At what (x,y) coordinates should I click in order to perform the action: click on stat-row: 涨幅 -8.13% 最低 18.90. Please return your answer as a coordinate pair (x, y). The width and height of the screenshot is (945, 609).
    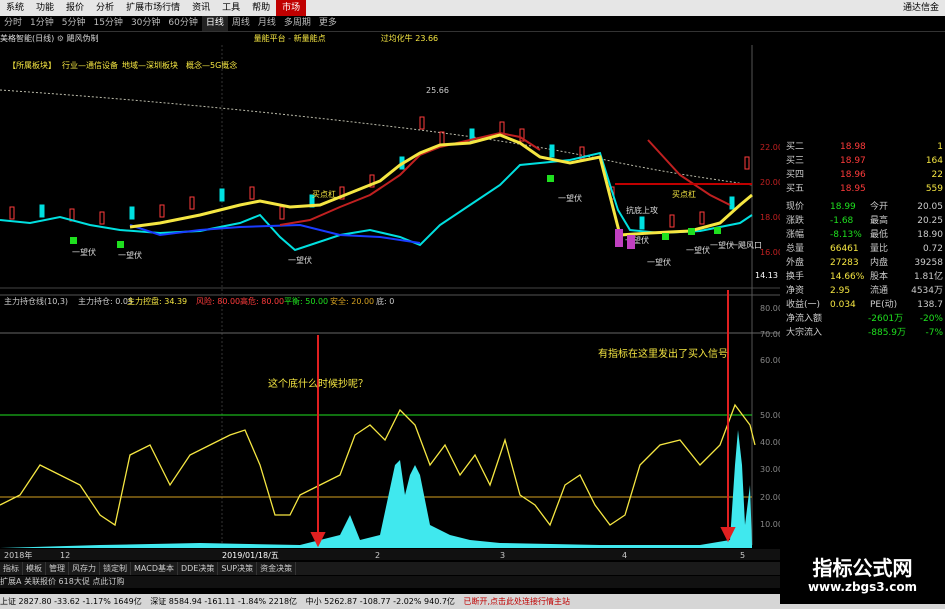
    Looking at the image, I should click on (862, 235).